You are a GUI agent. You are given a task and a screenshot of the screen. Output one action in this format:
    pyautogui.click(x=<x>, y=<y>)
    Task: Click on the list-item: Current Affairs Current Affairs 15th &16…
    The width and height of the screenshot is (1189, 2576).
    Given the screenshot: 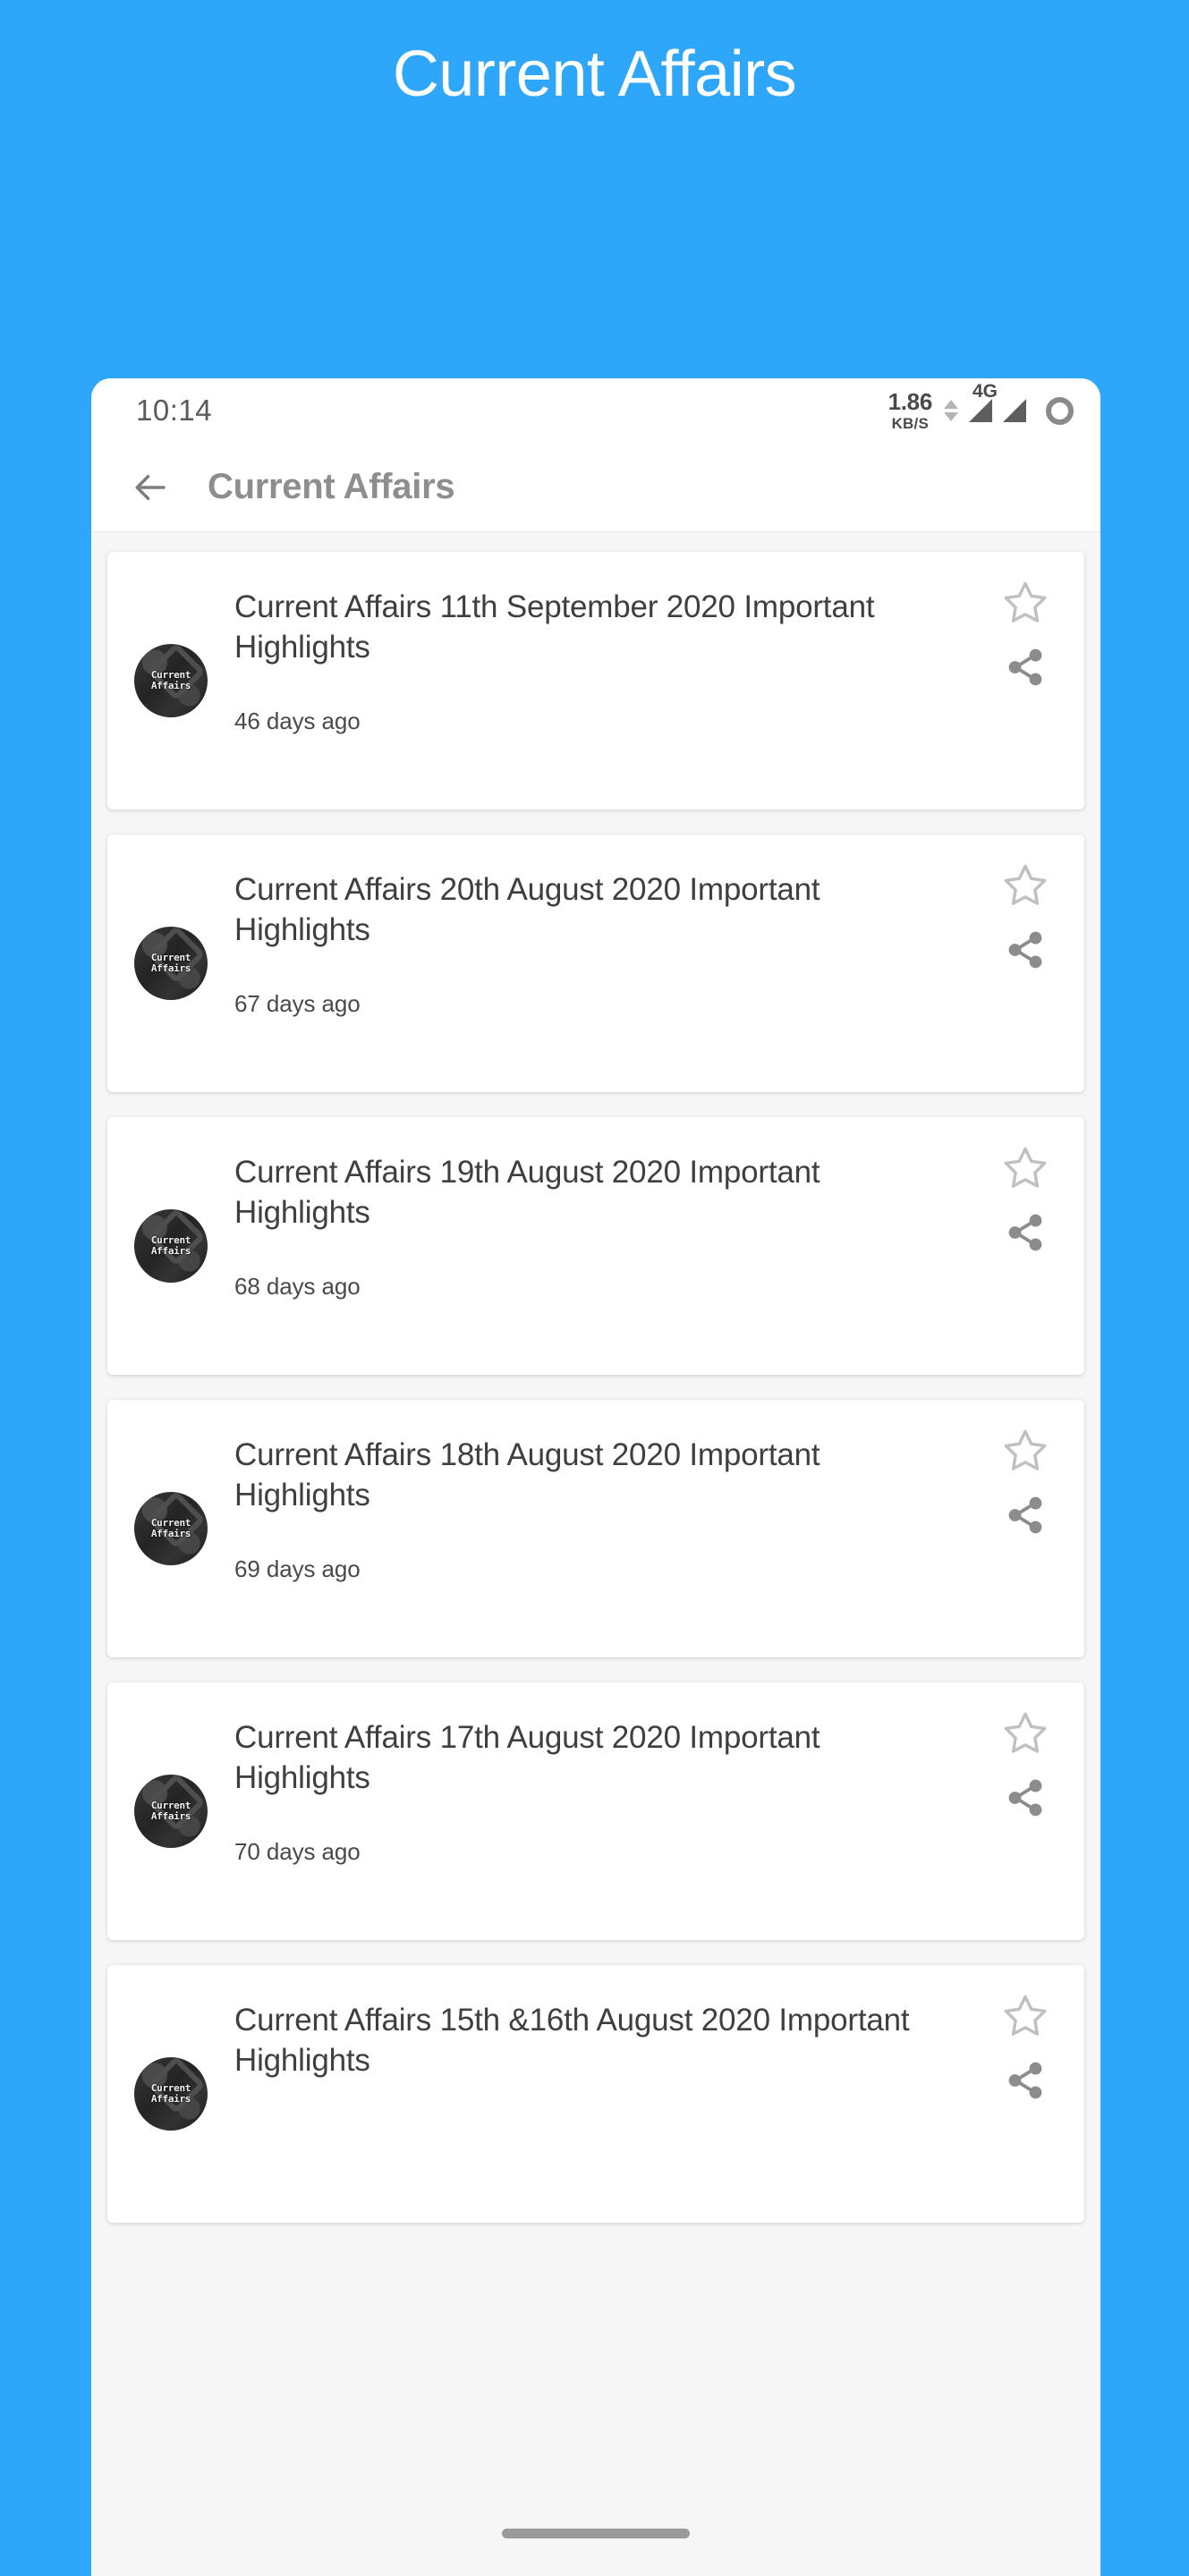 What is the action you would take?
    pyautogui.click(x=595, y=2094)
    